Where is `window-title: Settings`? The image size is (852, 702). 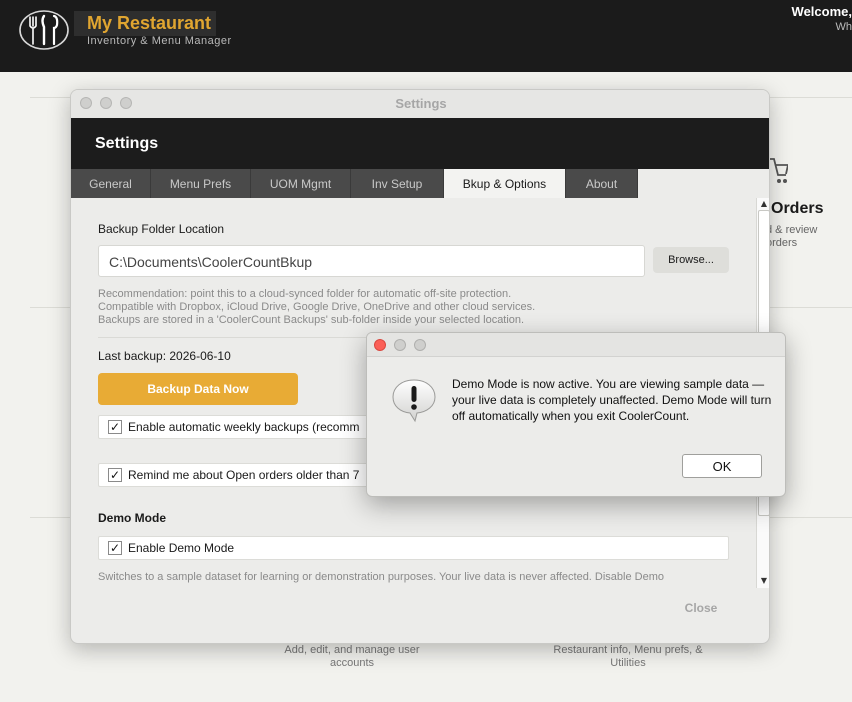 window-title: Settings is located at coordinates (421, 103).